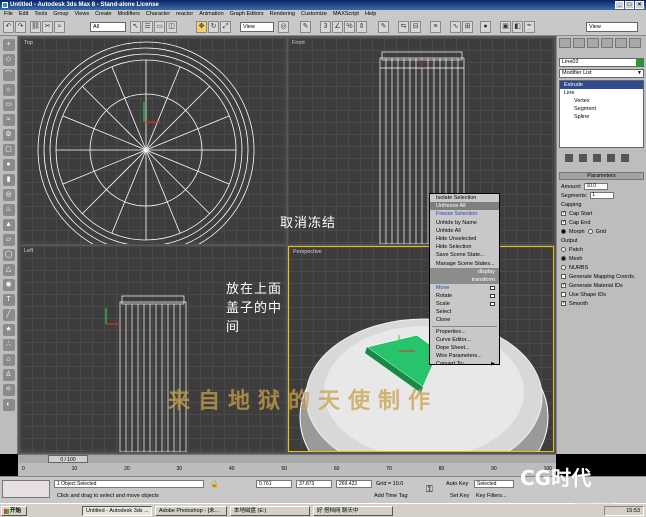 This screenshot has height=517, width=646. Describe the element at coordinates (201, 27) in the screenshot. I see `move-icon: ✥` at that location.